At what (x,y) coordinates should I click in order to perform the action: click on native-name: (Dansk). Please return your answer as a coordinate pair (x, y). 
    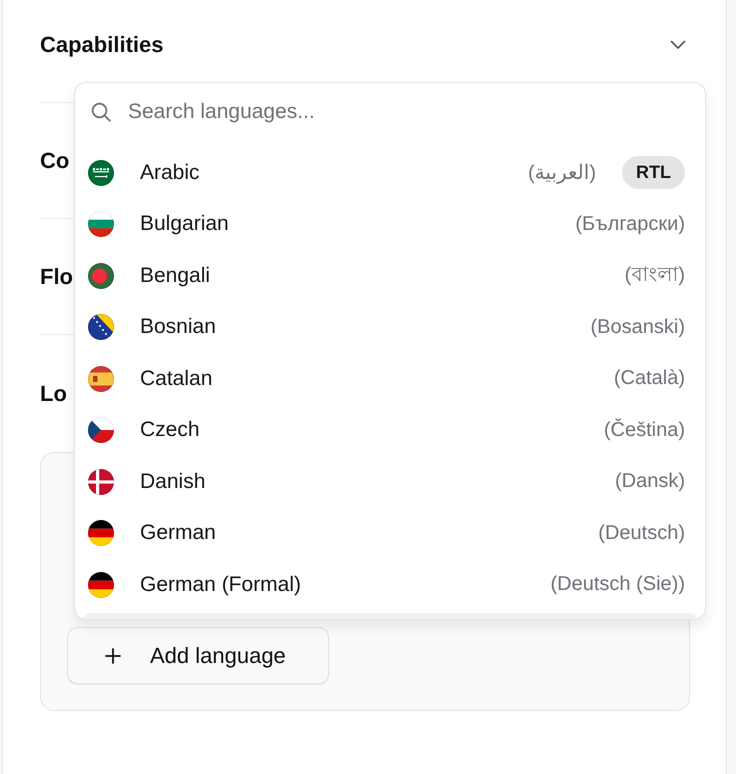
    Looking at the image, I should click on (649, 482).